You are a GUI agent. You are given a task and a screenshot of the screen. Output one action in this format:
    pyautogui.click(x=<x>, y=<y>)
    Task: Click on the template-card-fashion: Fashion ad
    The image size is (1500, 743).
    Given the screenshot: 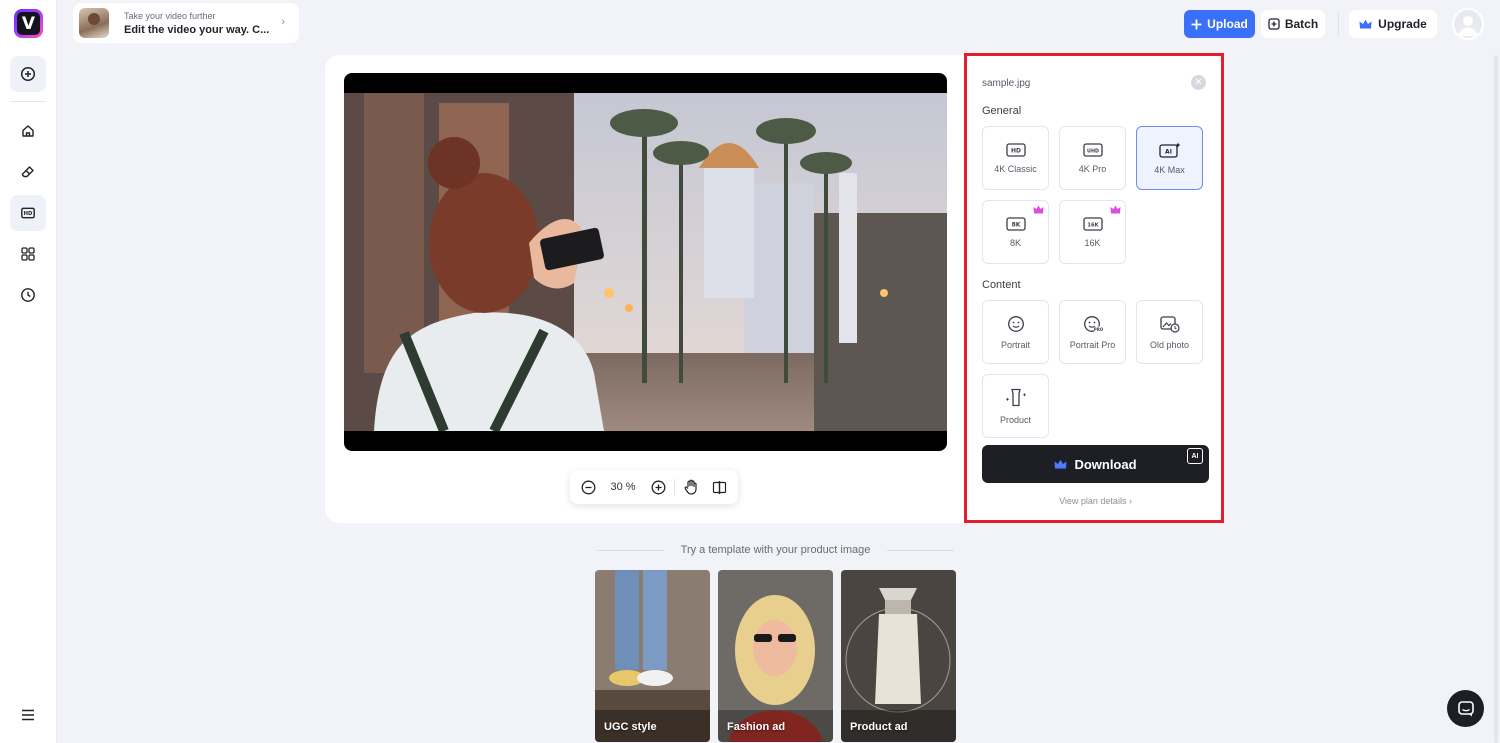 What is the action you would take?
    pyautogui.click(x=775, y=656)
    